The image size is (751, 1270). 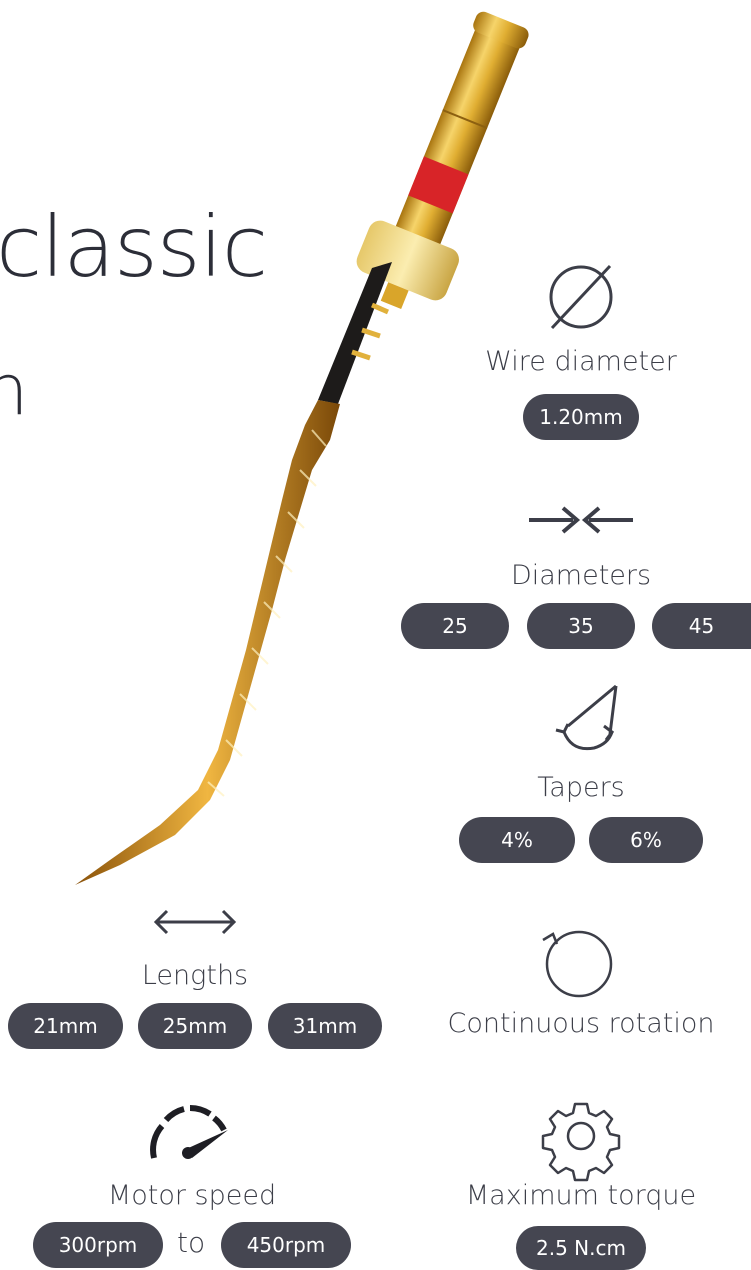 I want to click on motor-speed-max: 450rpm, so click(x=286, y=1245).